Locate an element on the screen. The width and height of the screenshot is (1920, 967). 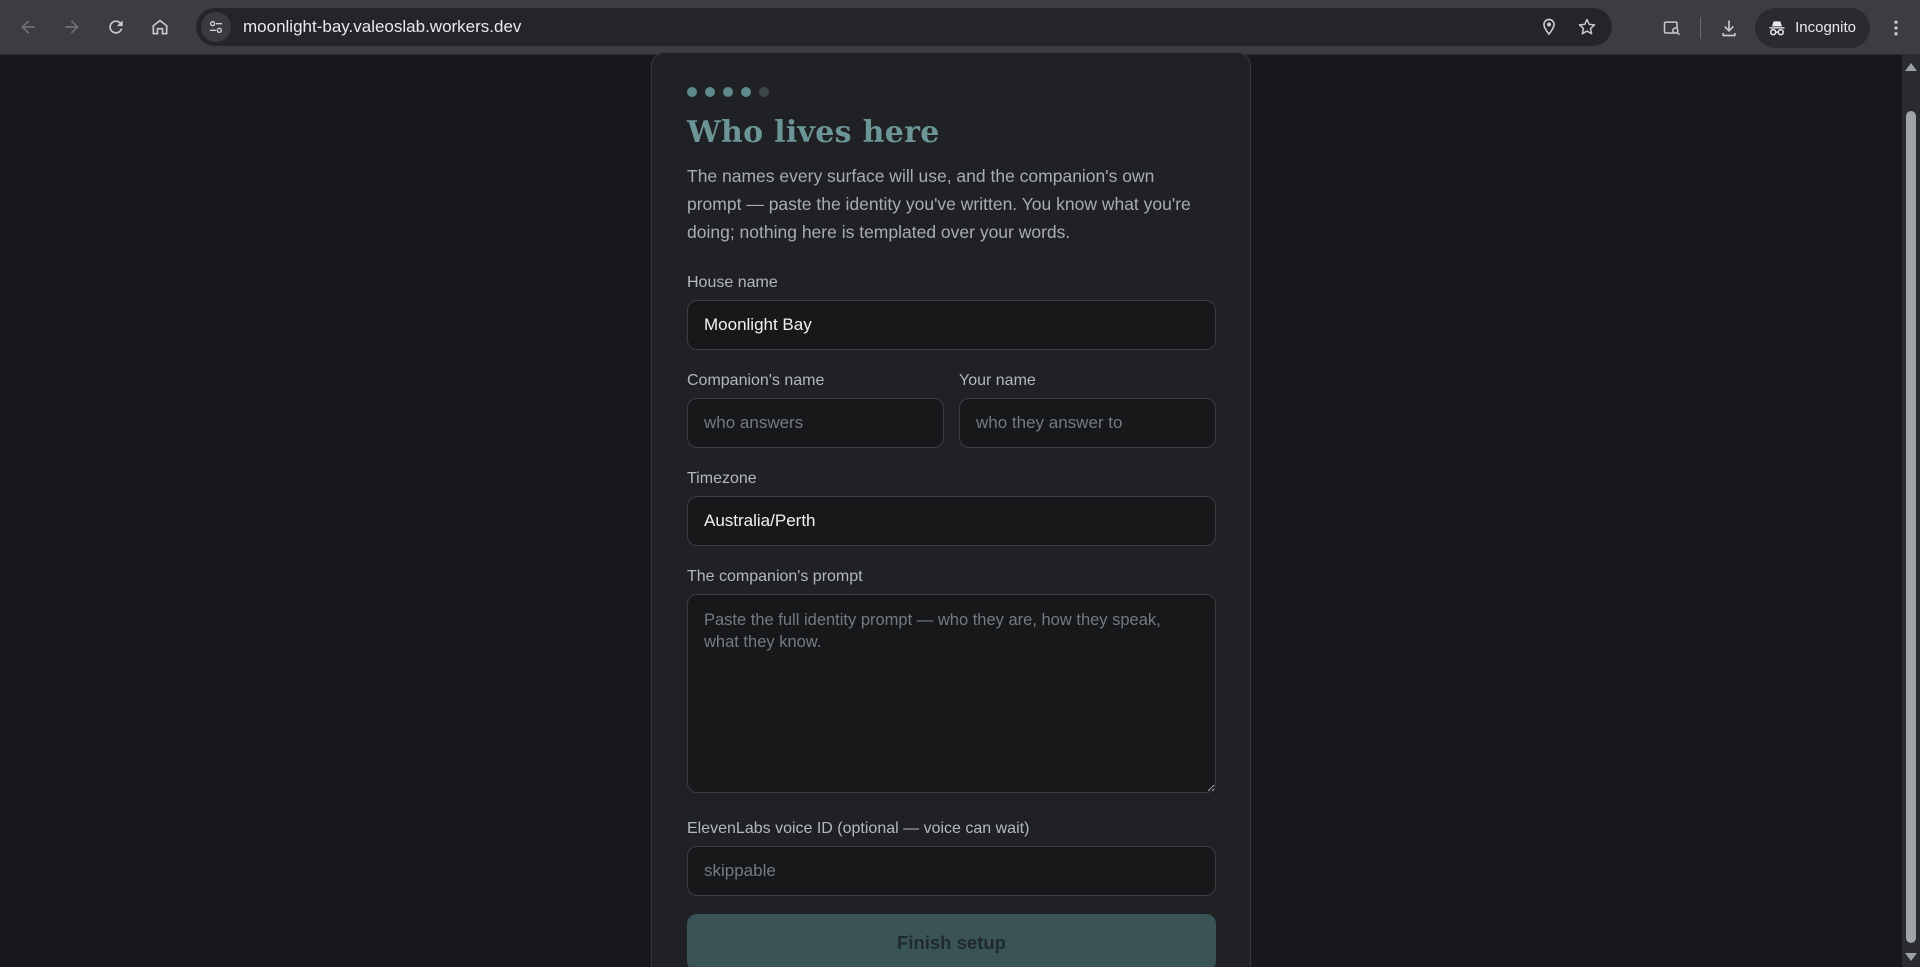
browser-menu-button is located at coordinates (1896, 28).